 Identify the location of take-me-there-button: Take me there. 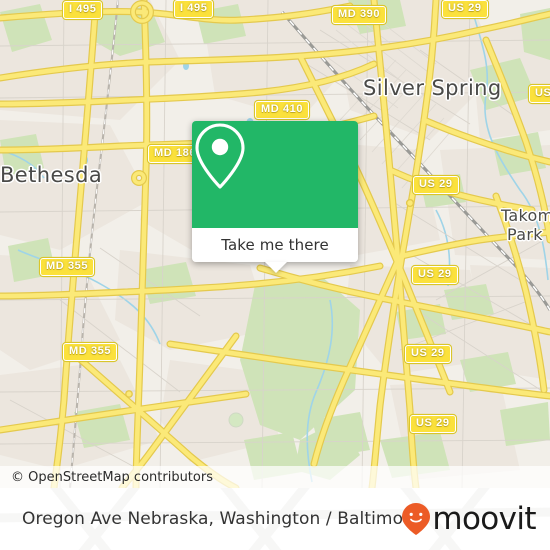
(275, 250).